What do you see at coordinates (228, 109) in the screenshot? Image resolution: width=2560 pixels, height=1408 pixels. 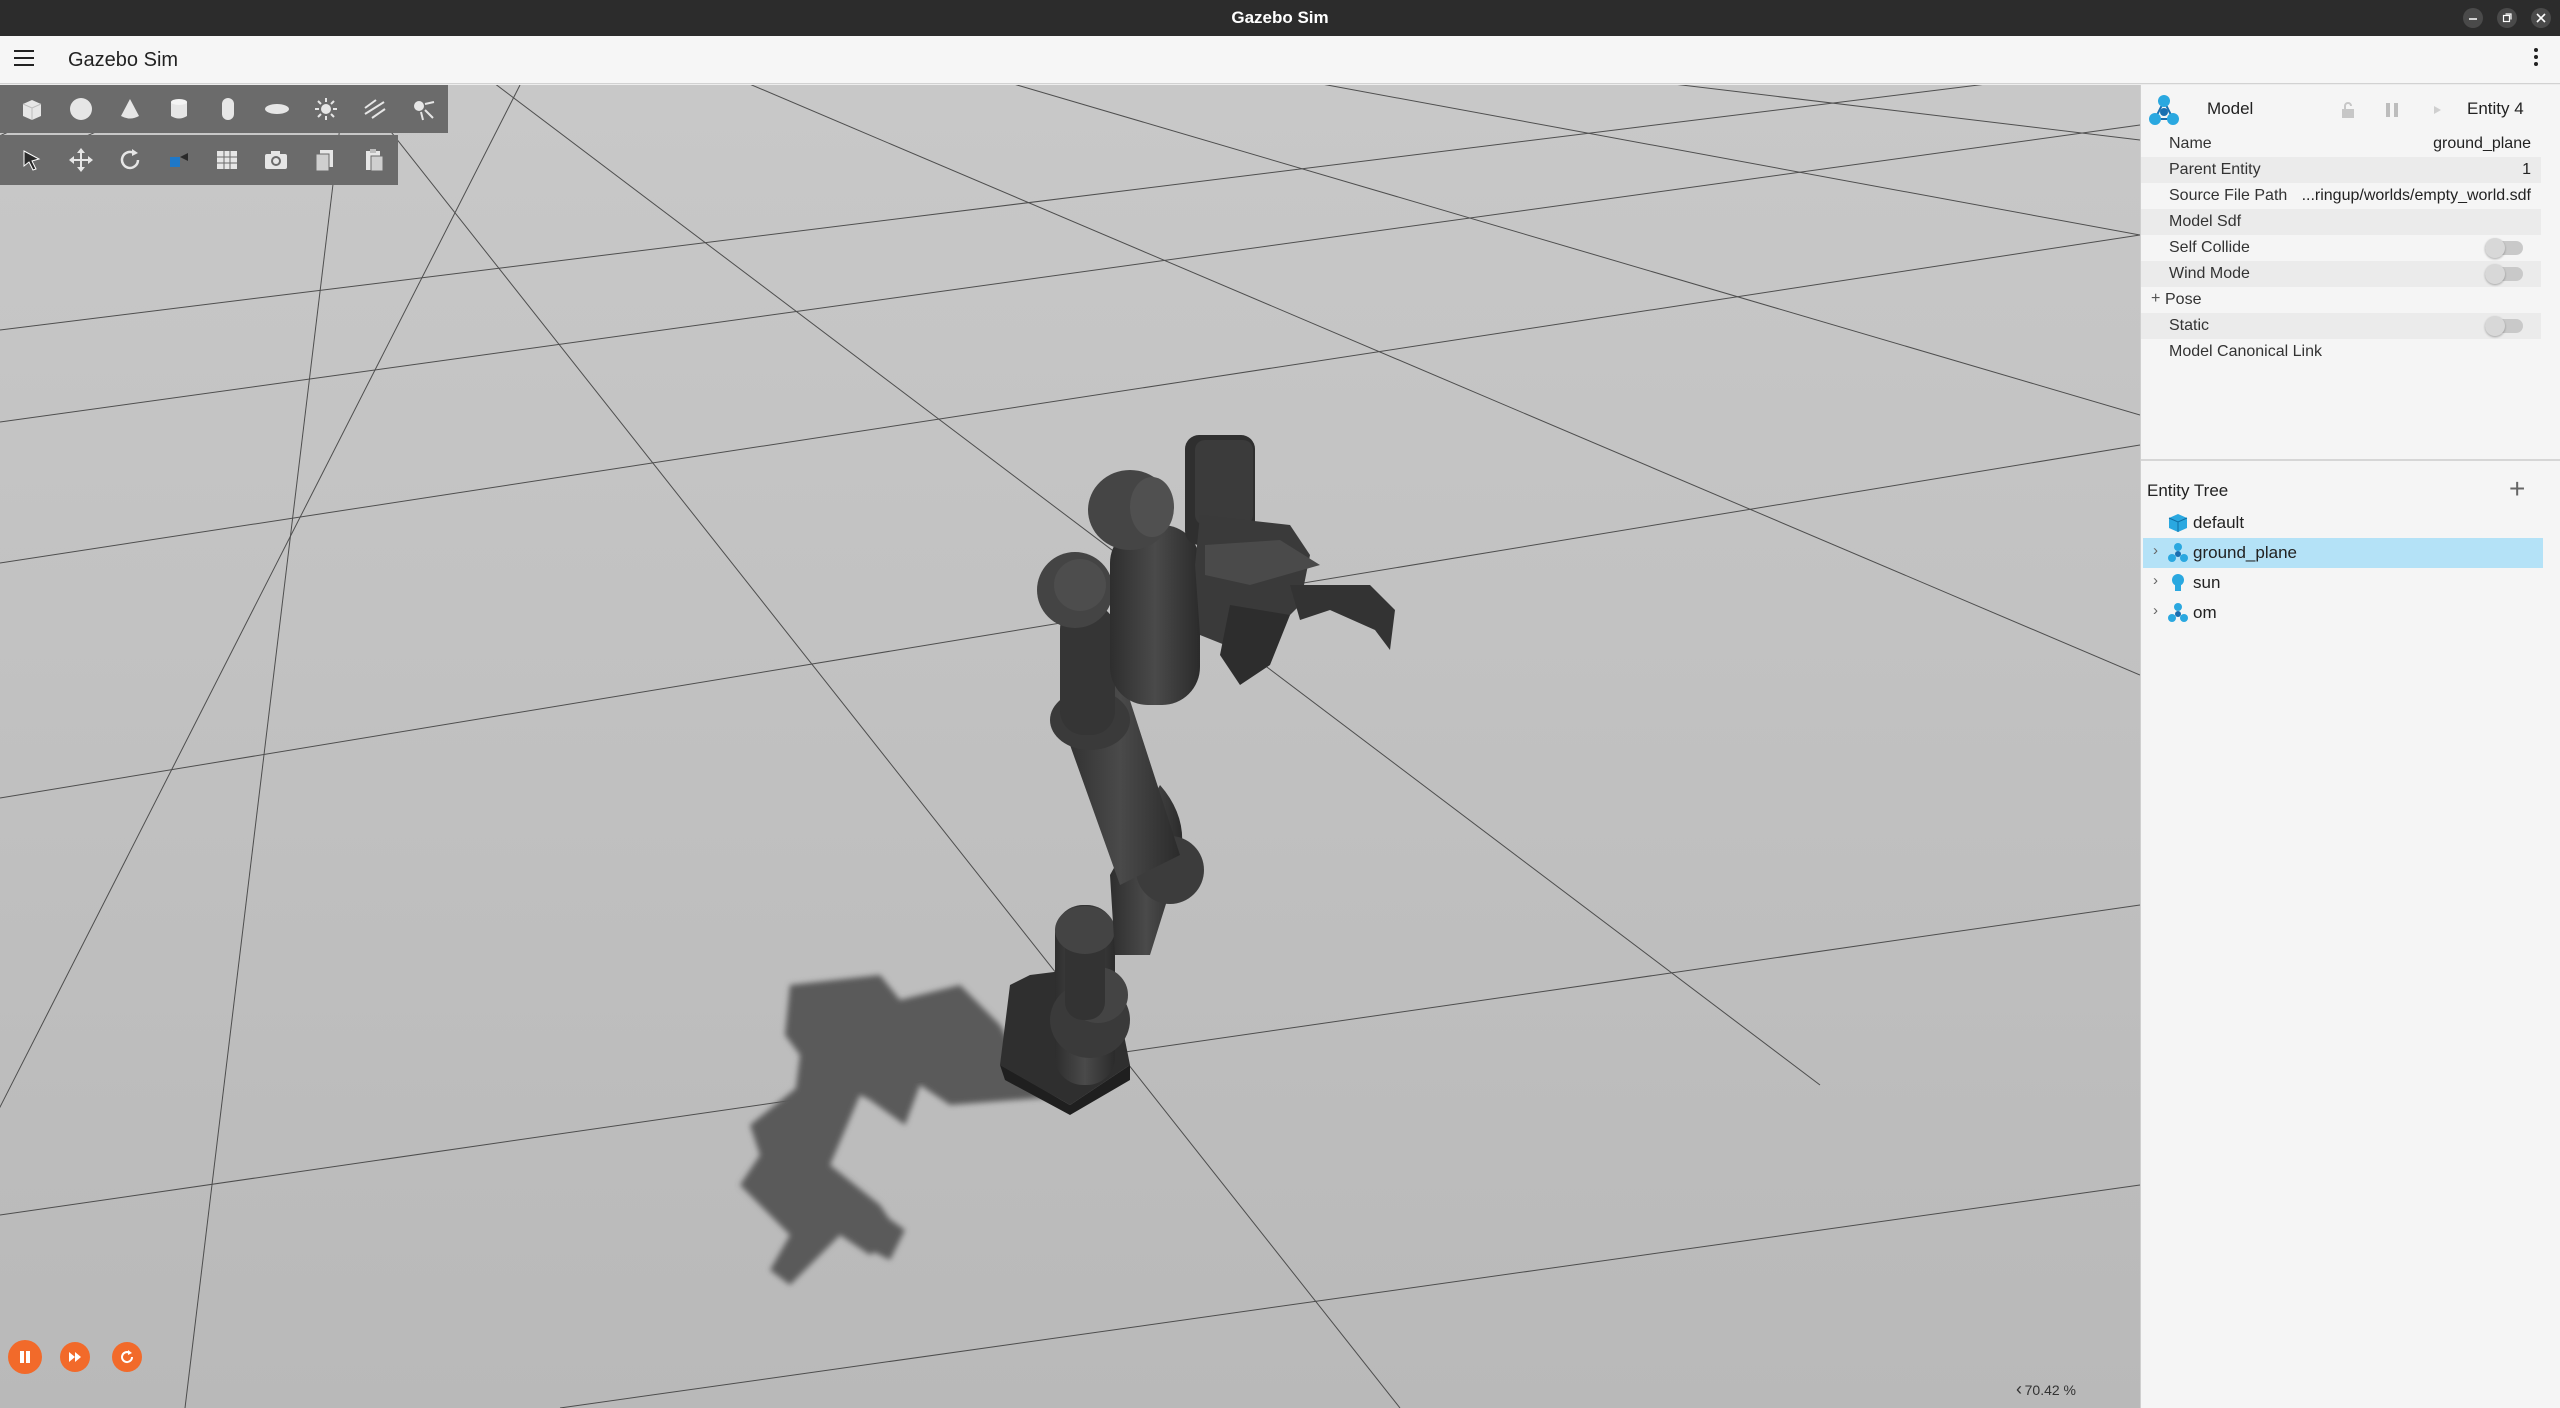 I see `capsule-icon` at bounding box center [228, 109].